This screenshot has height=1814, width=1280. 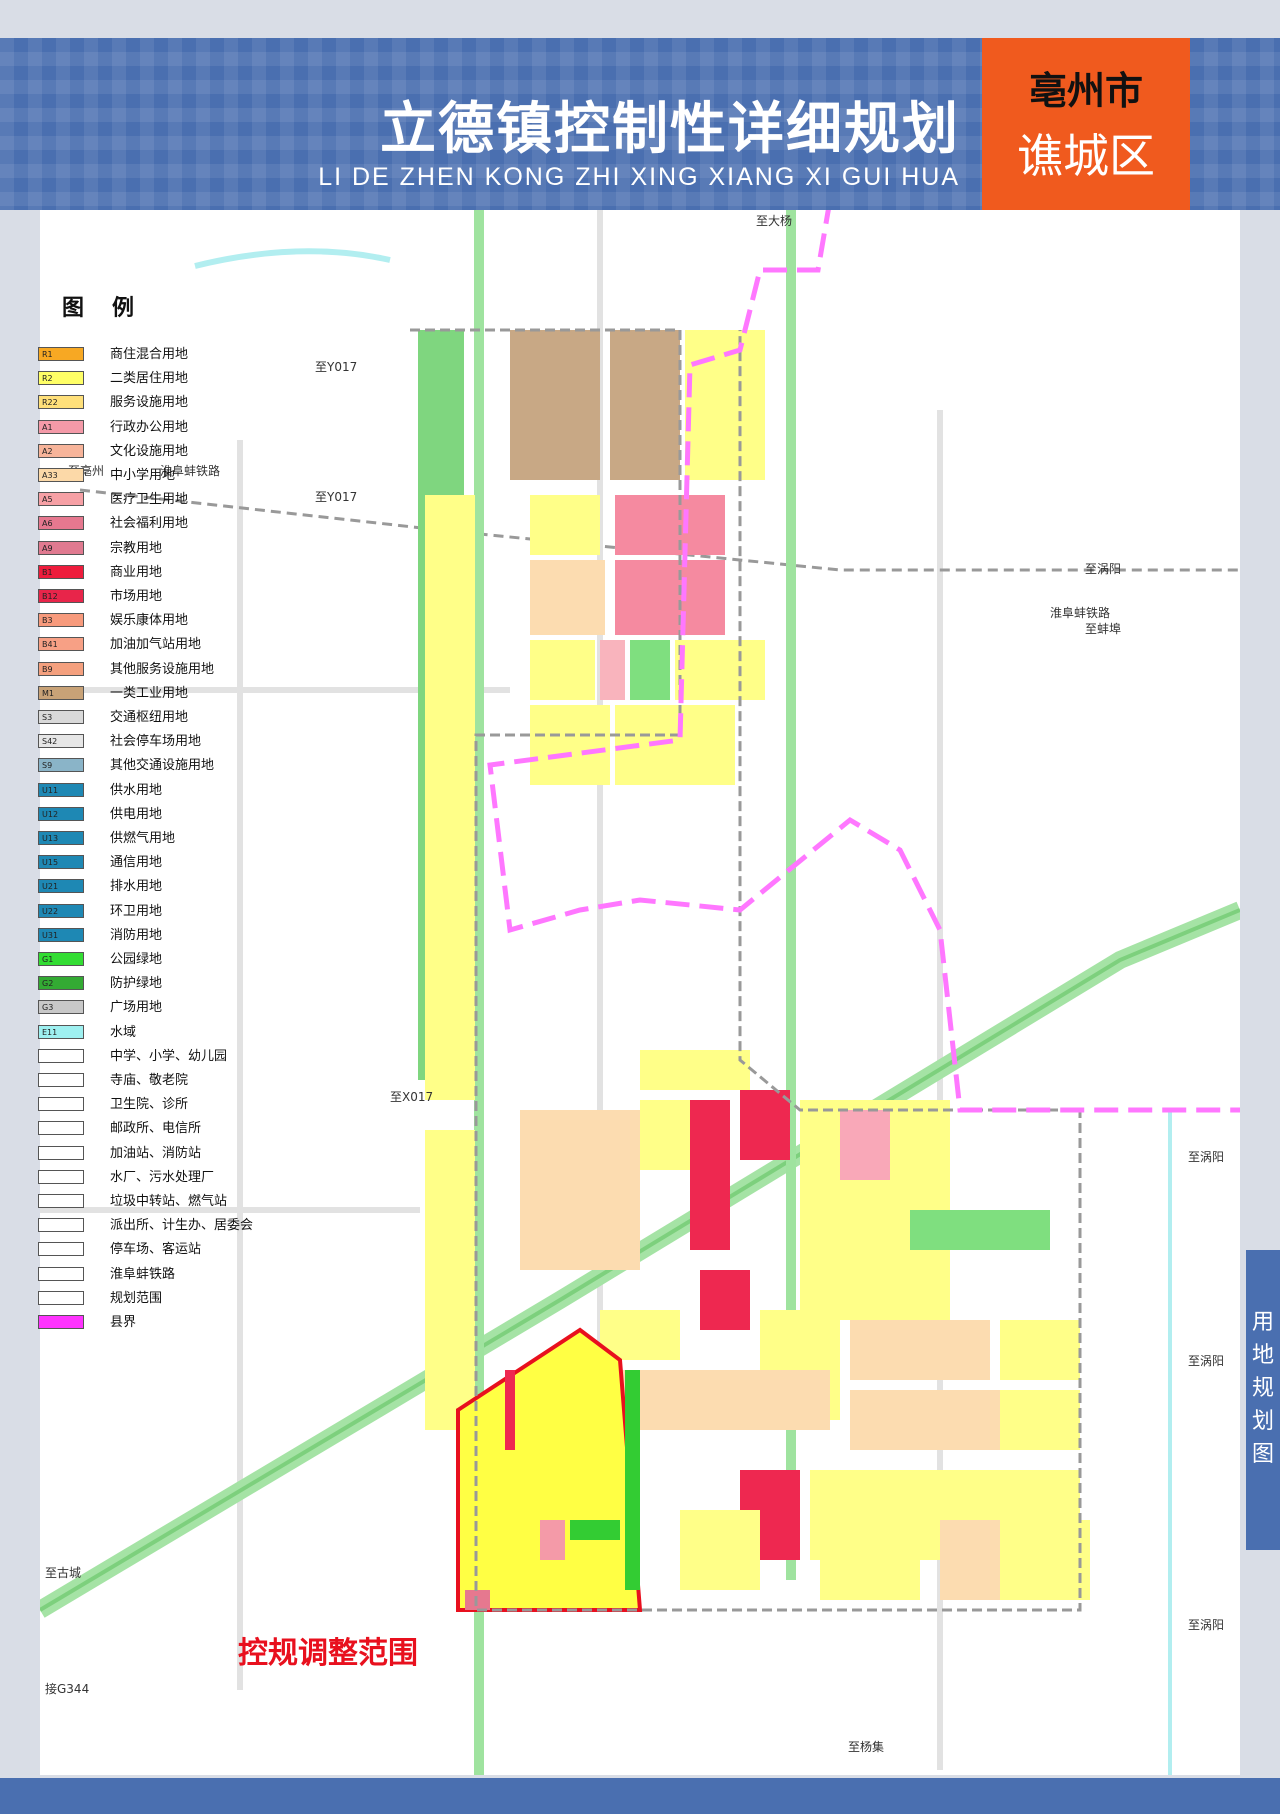 What do you see at coordinates (149, 693) in the screenshot?
I see `legend-label: 一类工业用地` at bounding box center [149, 693].